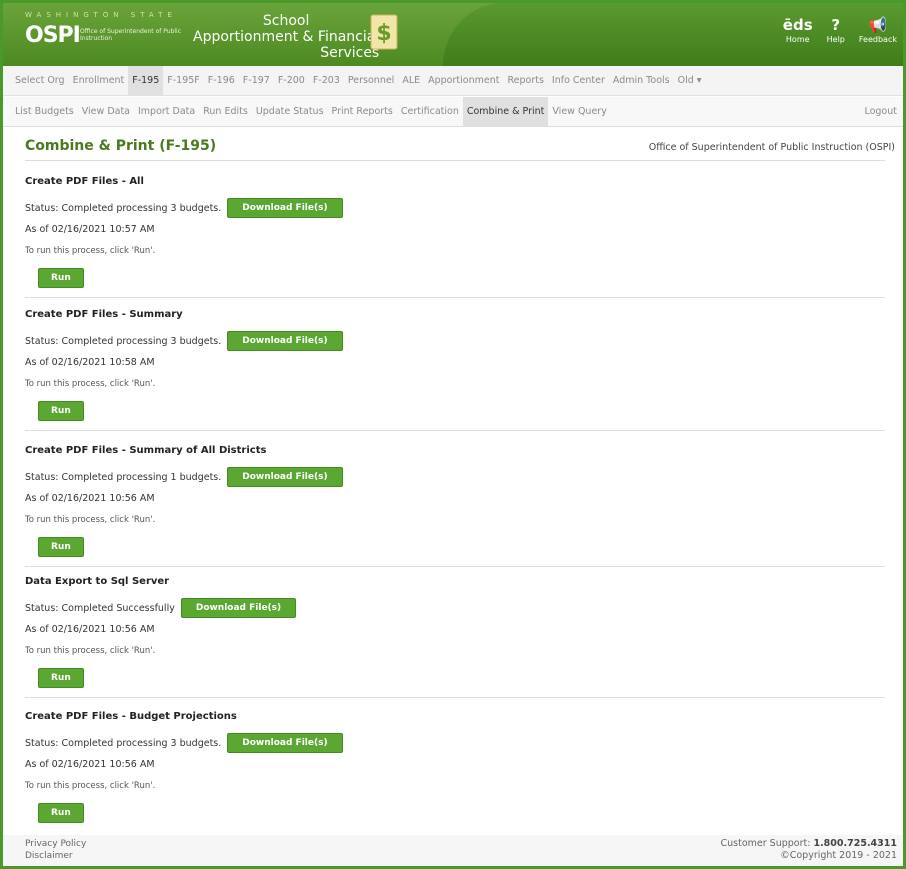 The height and width of the screenshot is (869, 906). I want to click on subnav-item-list-budgets: List Budgets, so click(44, 111).